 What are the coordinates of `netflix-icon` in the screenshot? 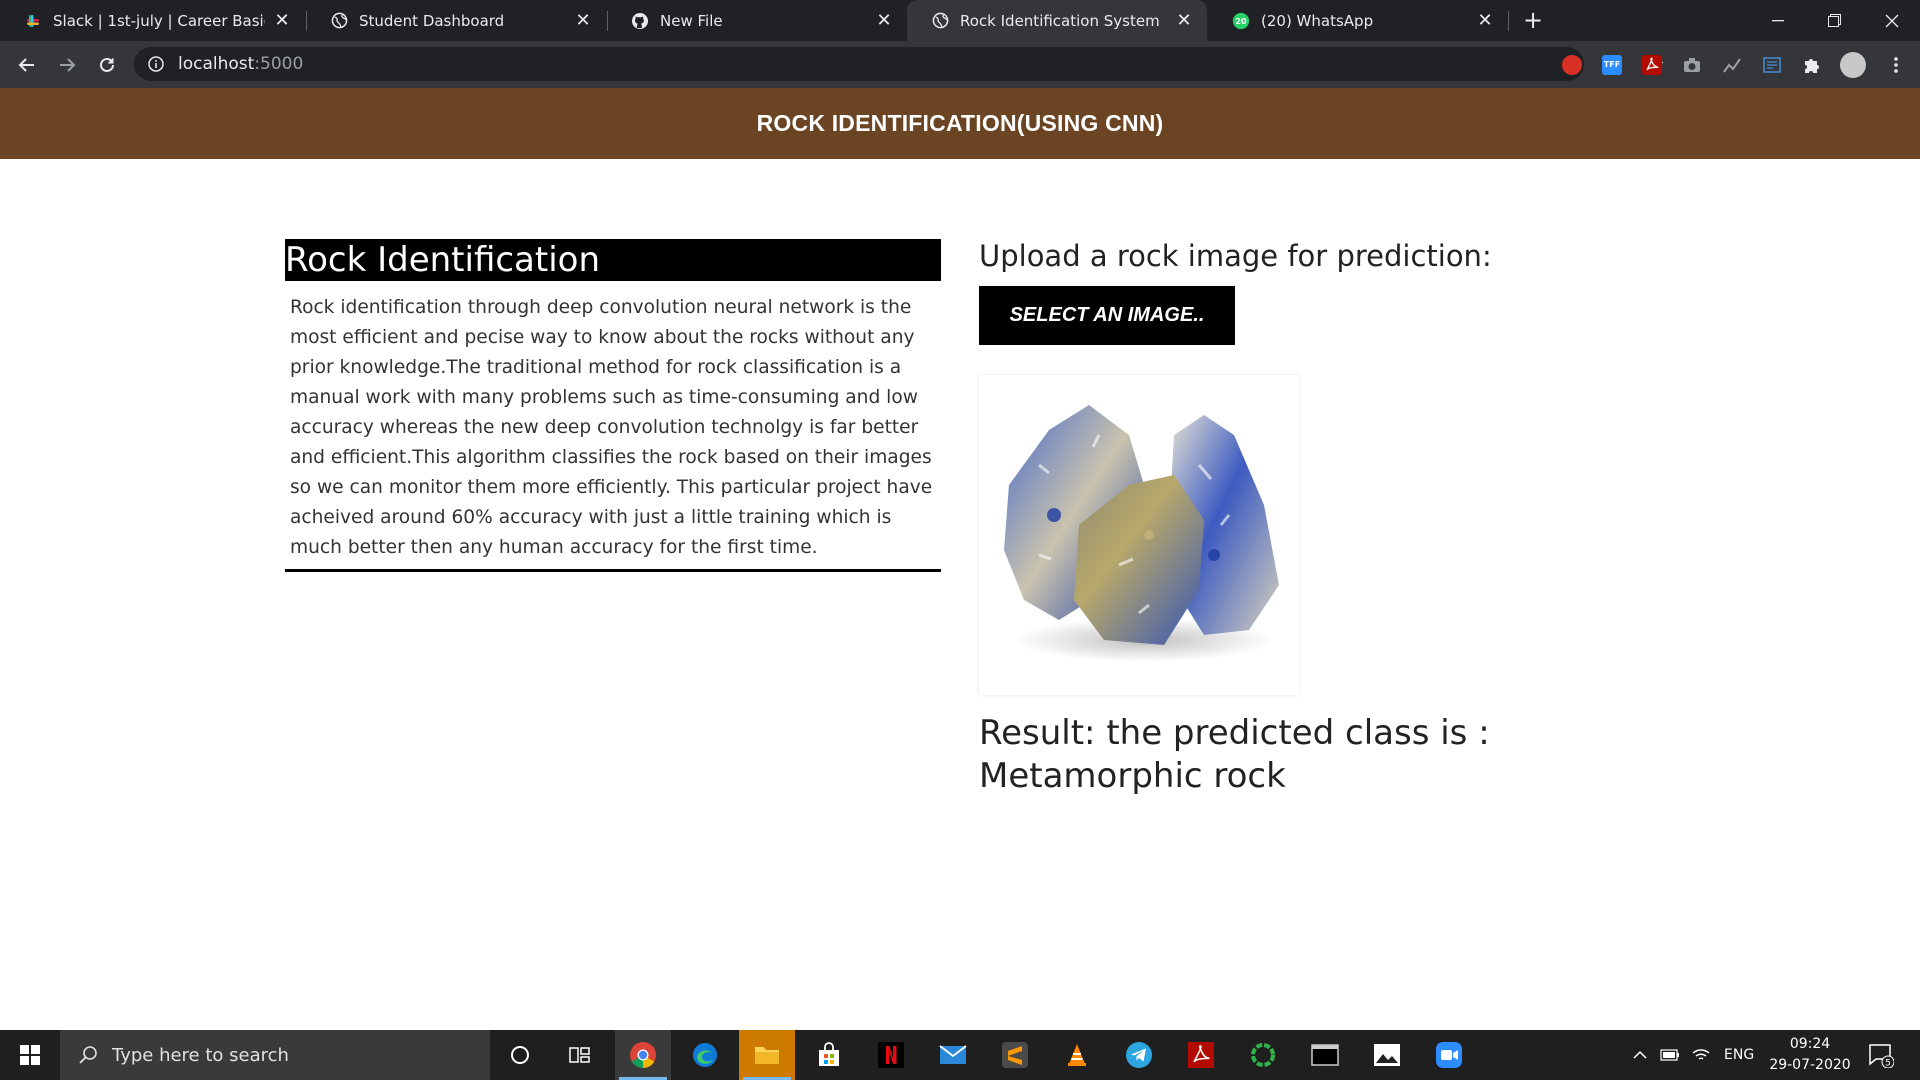 It's located at (891, 1055).